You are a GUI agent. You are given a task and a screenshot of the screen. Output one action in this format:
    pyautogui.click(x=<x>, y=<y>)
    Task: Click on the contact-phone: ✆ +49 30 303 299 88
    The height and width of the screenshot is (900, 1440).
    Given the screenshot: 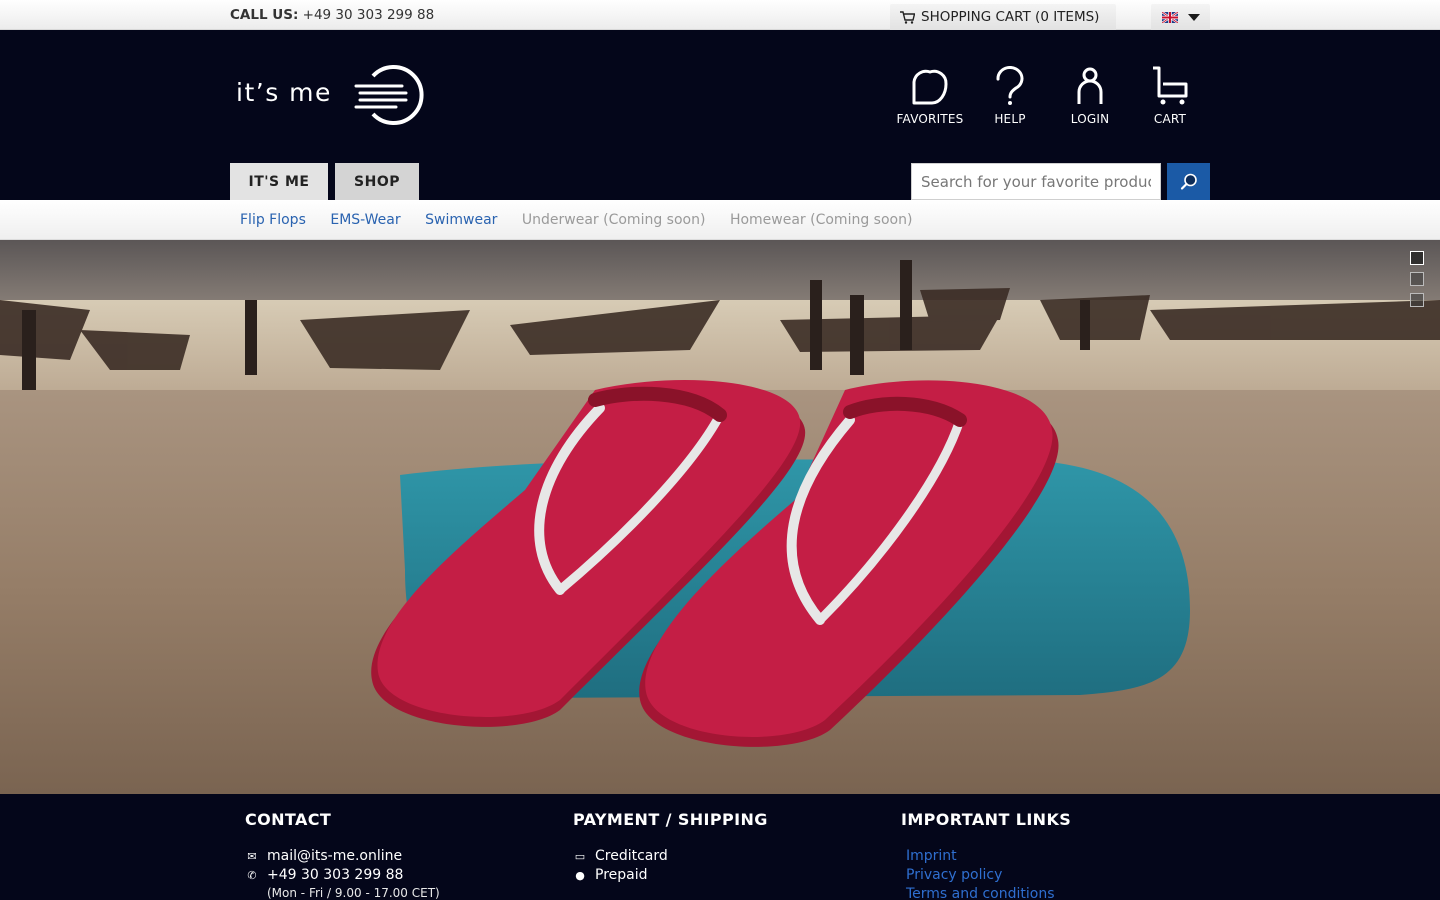 What is the action you would take?
    pyautogui.click(x=342, y=875)
    